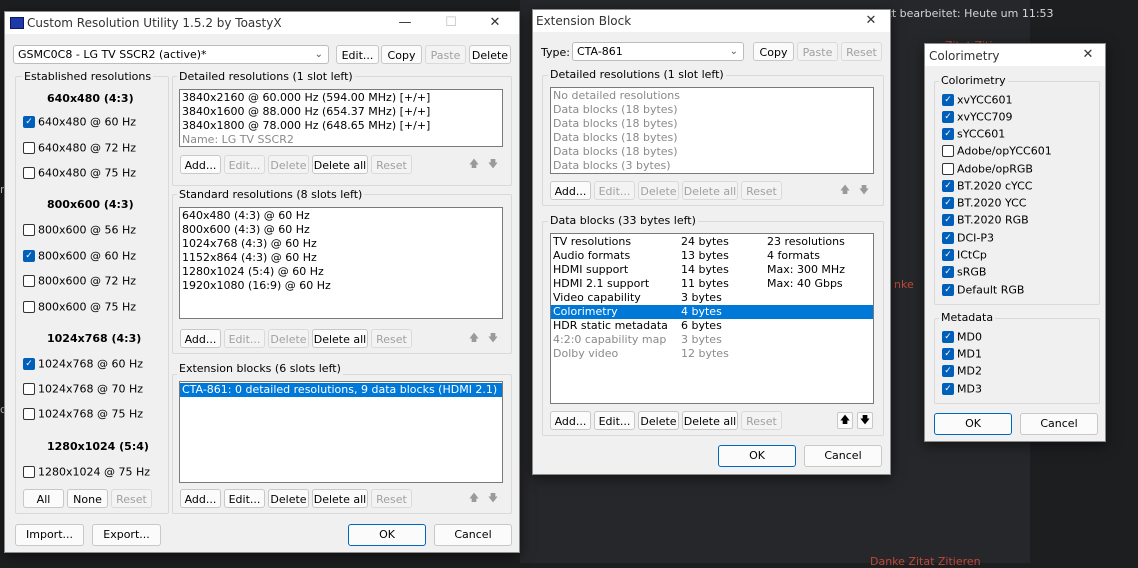 The width and height of the screenshot is (1138, 568). I want to click on colorimetry-checkbox: ✓ DCI-P3, so click(968, 238).